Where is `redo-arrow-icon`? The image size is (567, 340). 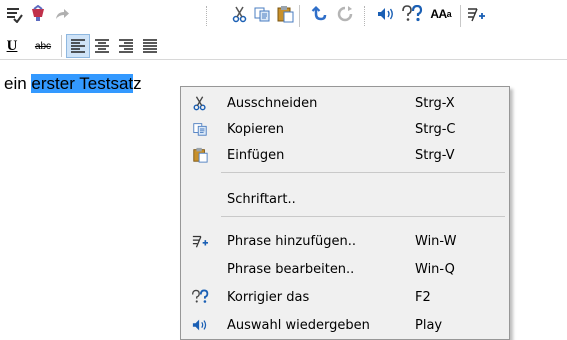 redo-arrow-icon is located at coordinates (62, 14).